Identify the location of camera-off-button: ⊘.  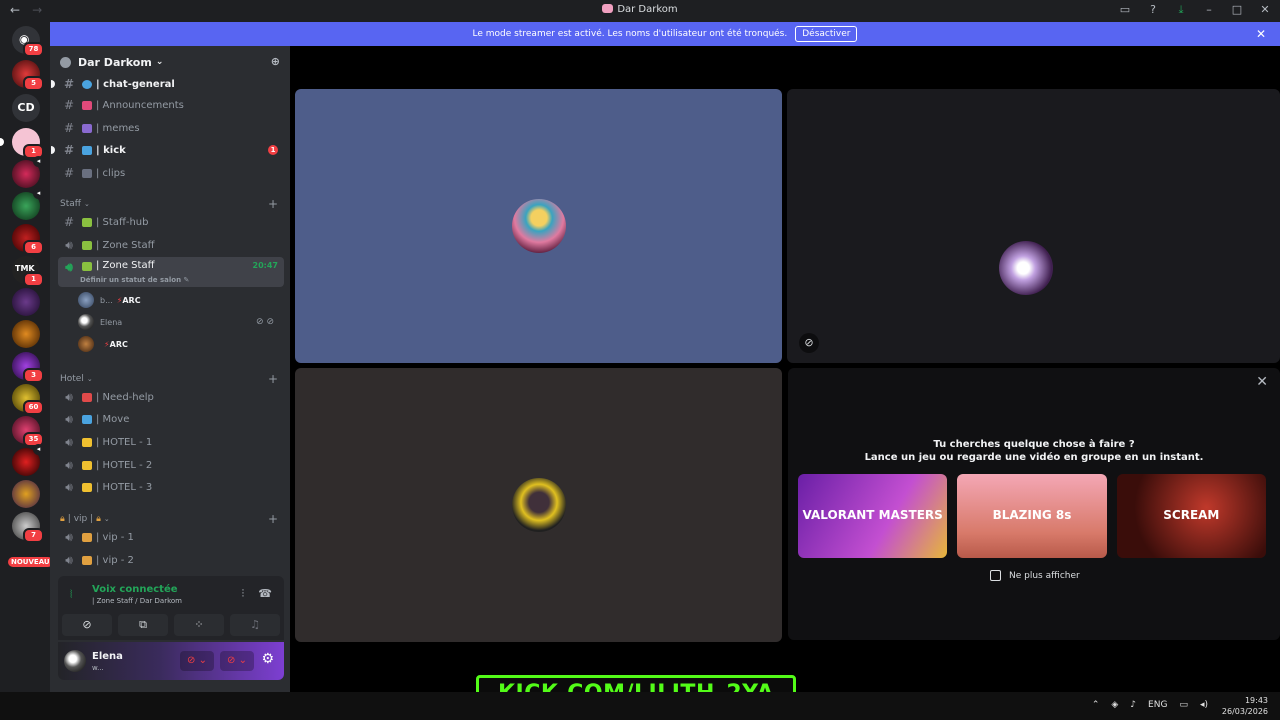
(87, 625).